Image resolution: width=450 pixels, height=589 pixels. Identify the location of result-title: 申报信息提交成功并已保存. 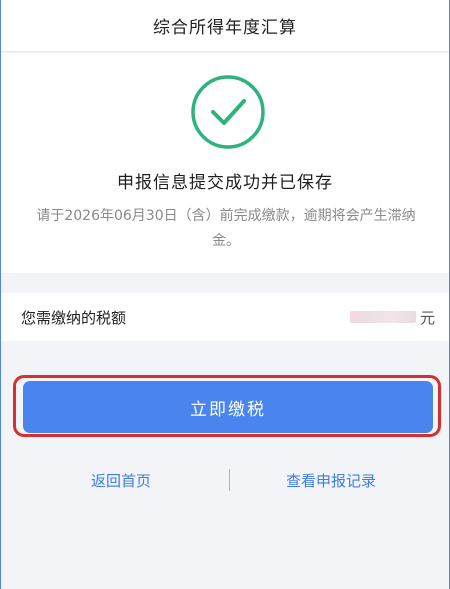
(225, 183).